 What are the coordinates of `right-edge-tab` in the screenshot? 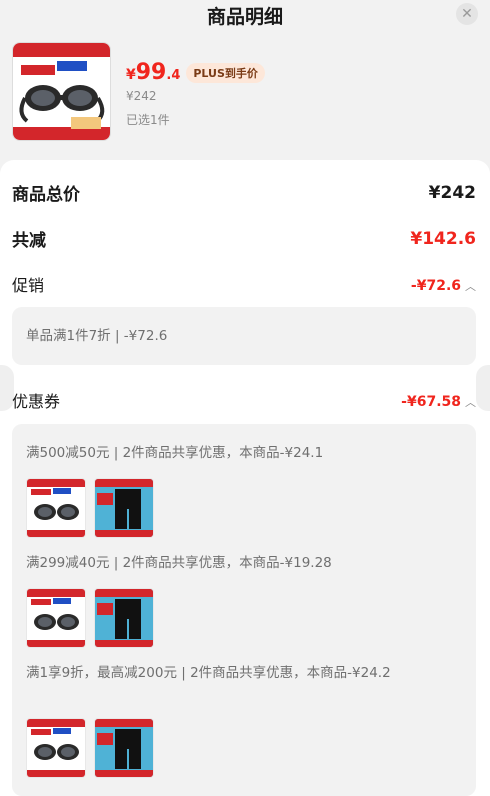 It's located at (483, 388).